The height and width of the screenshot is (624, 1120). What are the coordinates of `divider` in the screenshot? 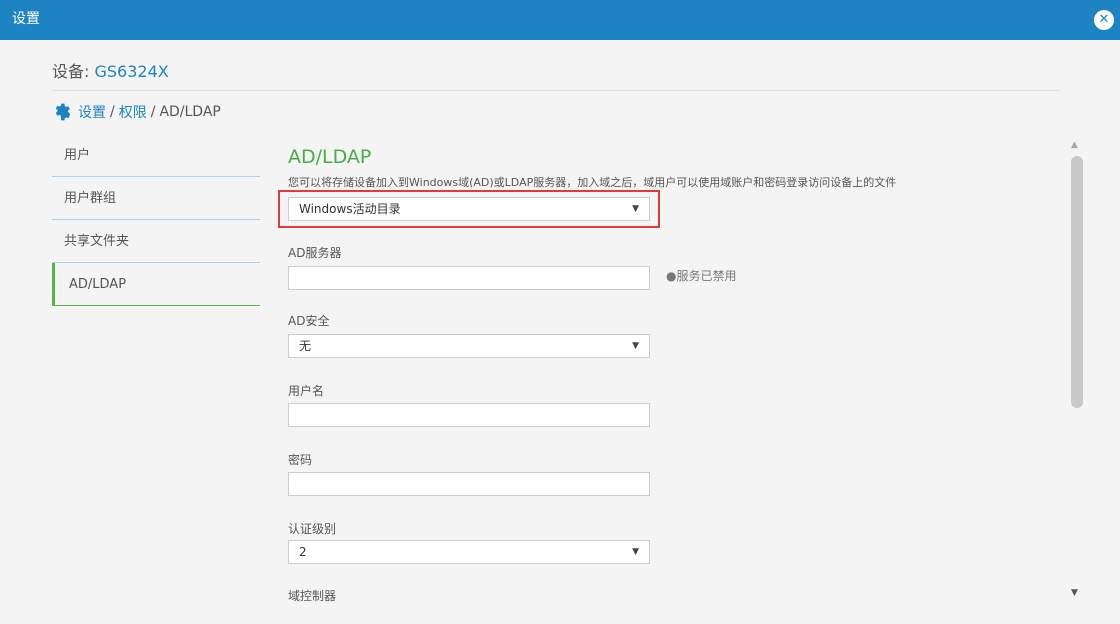 It's located at (556, 90).